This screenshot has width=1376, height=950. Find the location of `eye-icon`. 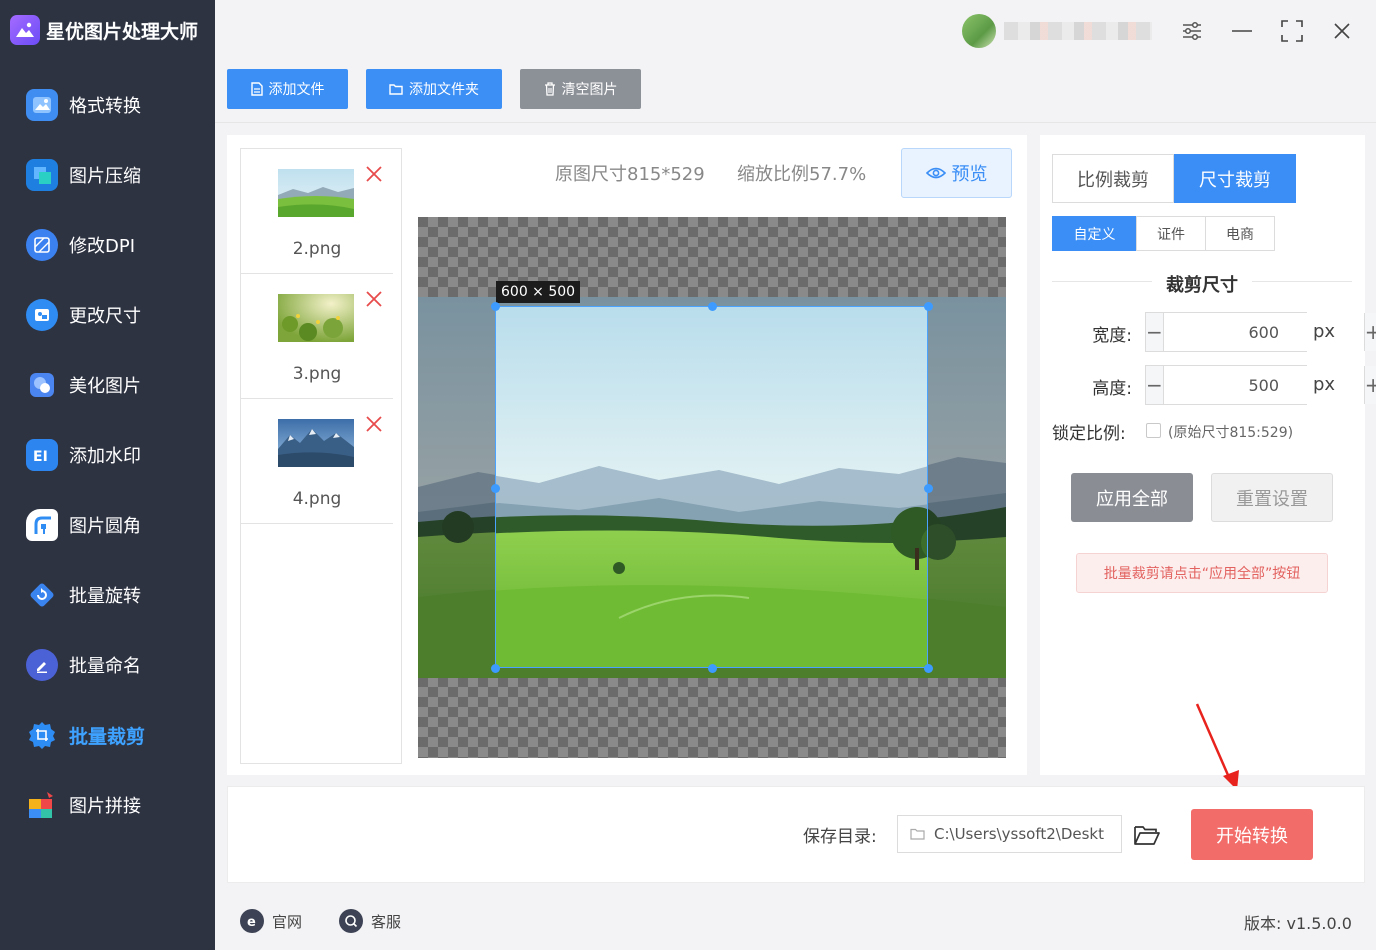

eye-icon is located at coordinates (935, 173).